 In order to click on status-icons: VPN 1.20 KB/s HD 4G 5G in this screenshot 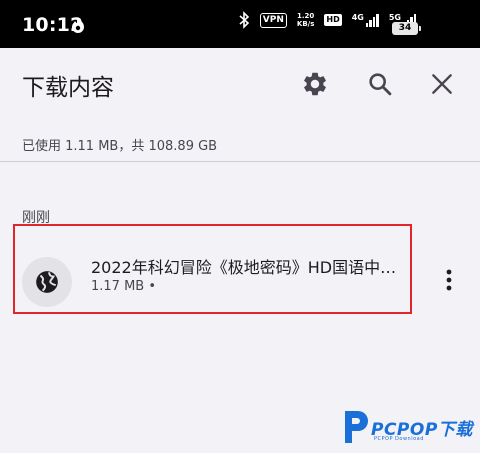, I will do `click(327, 20)`.